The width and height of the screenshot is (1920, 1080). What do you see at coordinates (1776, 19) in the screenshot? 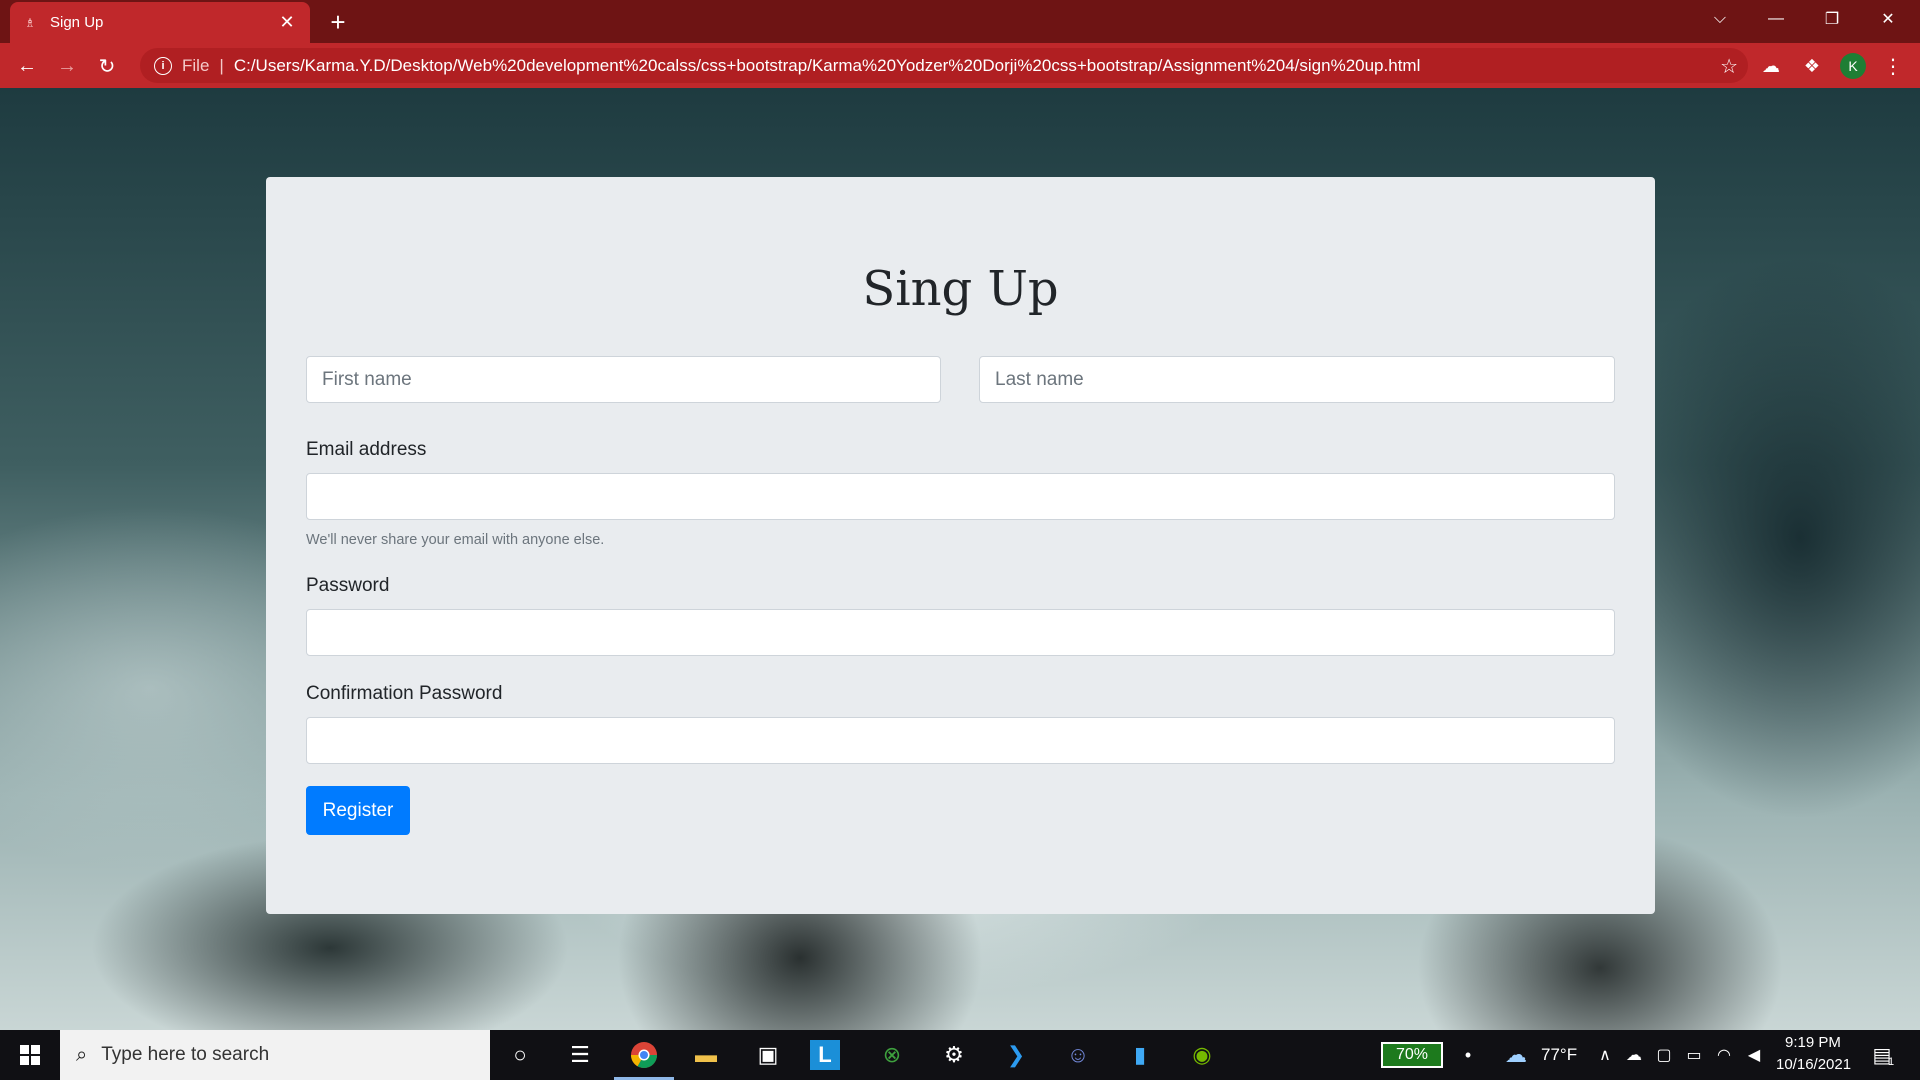
I see `minimize-button: —` at bounding box center [1776, 19].